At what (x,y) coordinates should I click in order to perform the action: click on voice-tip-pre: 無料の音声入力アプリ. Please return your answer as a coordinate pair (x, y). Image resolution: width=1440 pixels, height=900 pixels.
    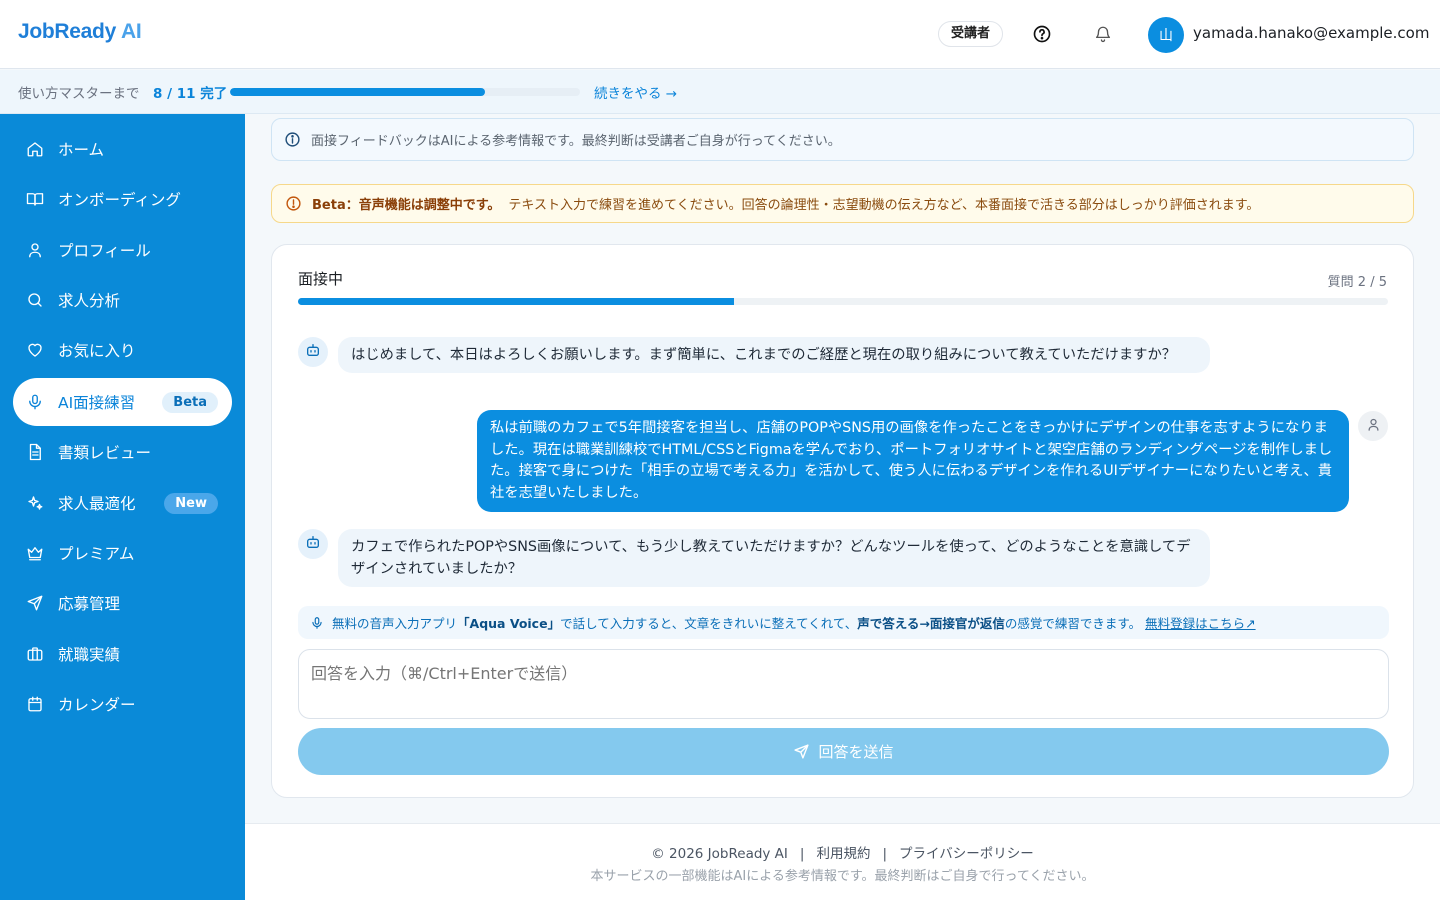
    Looking at the image, I should click on (395, 623).